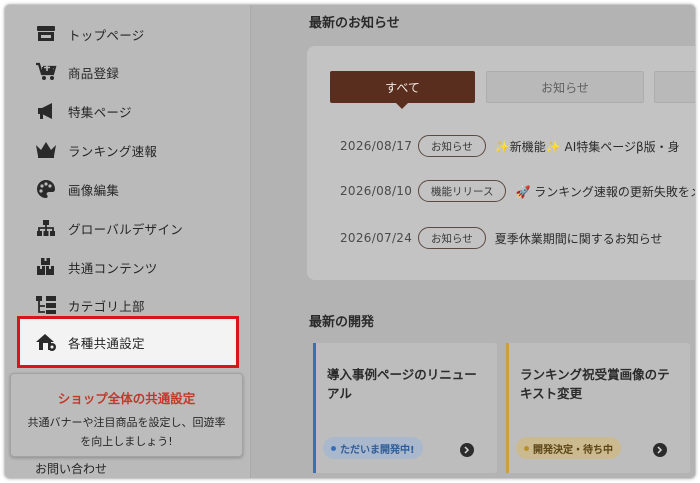 The width and height of the screenshot is (700, 483). I want to click on news-text: 🚀 ランキング速報の更新失敗をメ, so click(605, 191).